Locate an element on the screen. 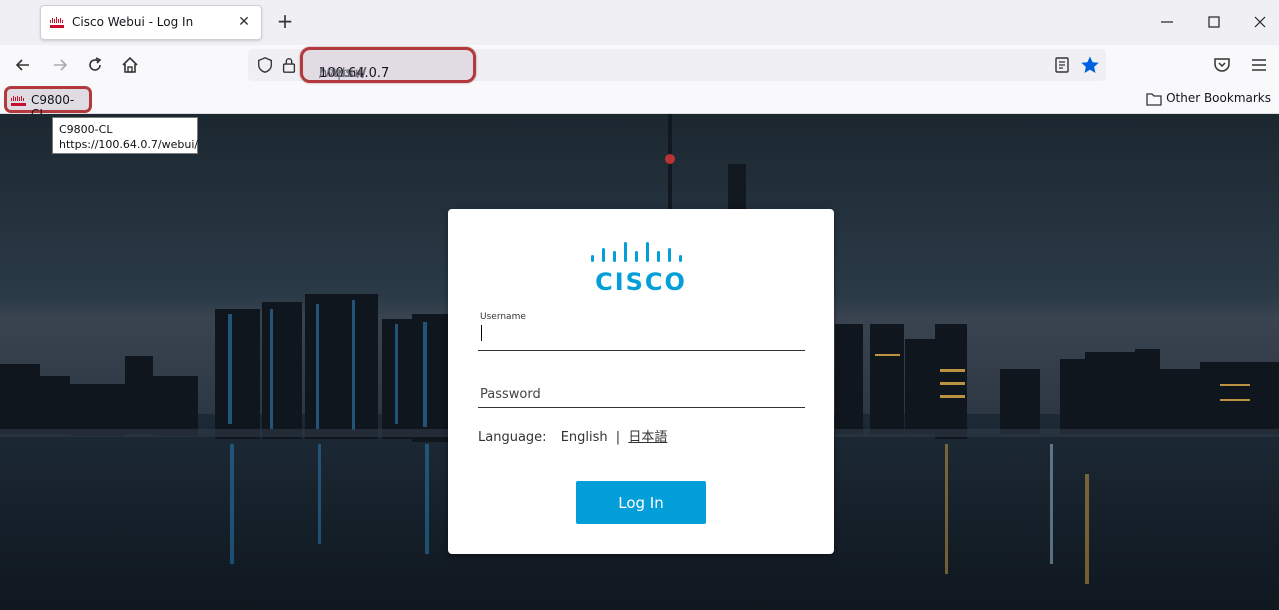  username-label: Username is located at coordinates (503, 317).